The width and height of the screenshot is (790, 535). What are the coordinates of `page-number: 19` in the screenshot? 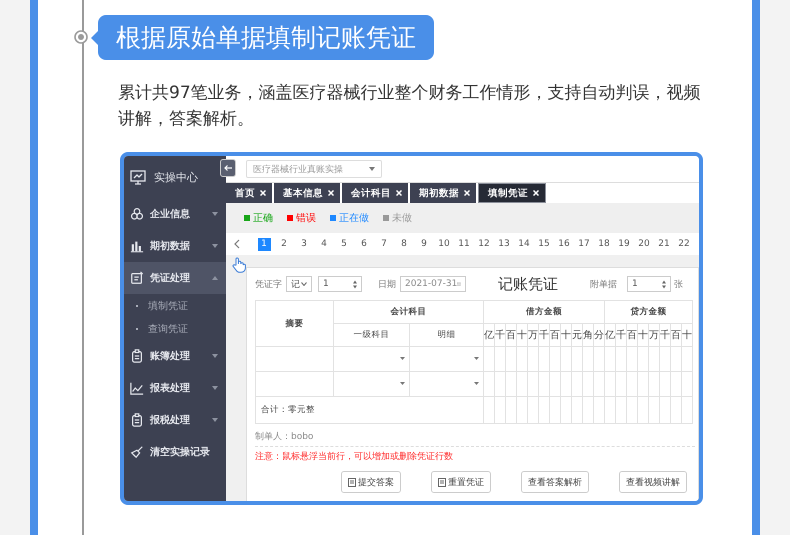 It's located at (624, 244).